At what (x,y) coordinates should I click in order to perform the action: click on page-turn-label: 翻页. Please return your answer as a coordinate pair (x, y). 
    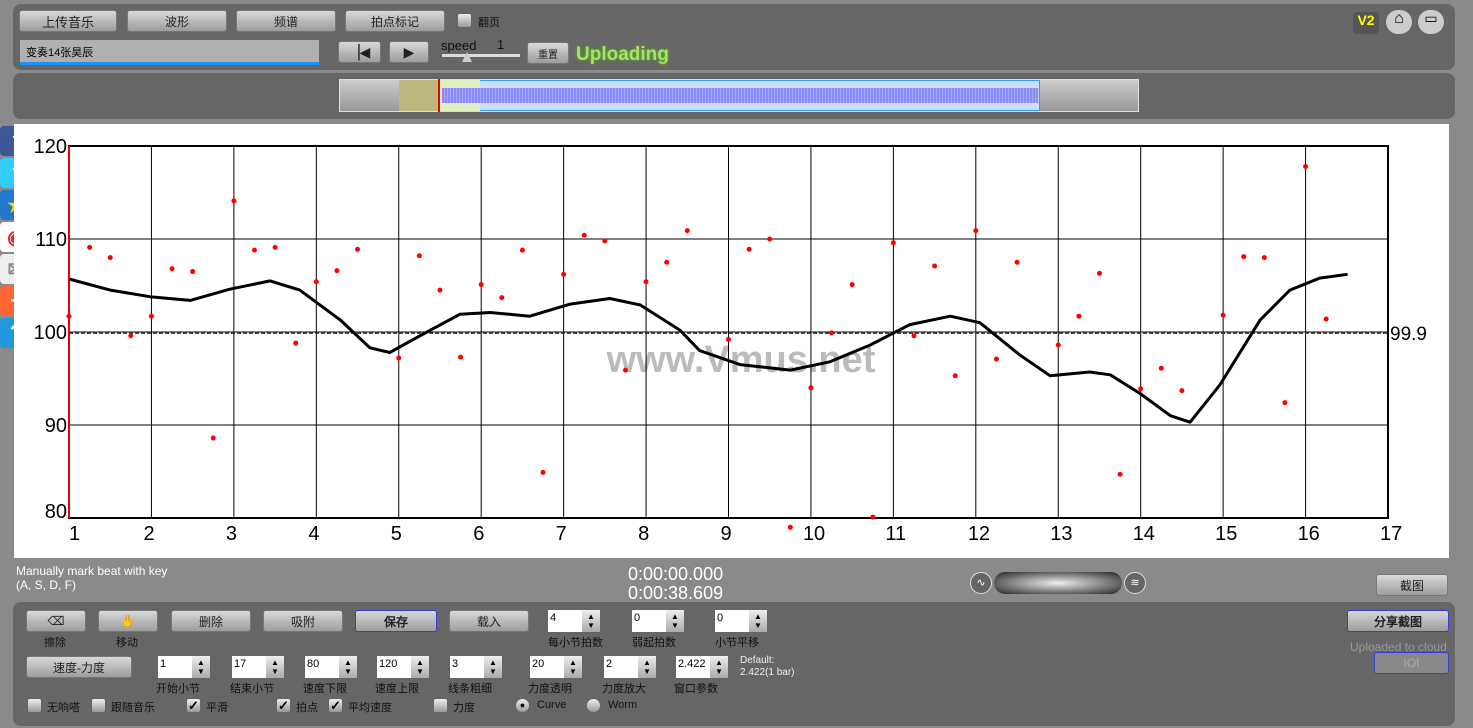
    Looking at the image, I should click on (489, 23).